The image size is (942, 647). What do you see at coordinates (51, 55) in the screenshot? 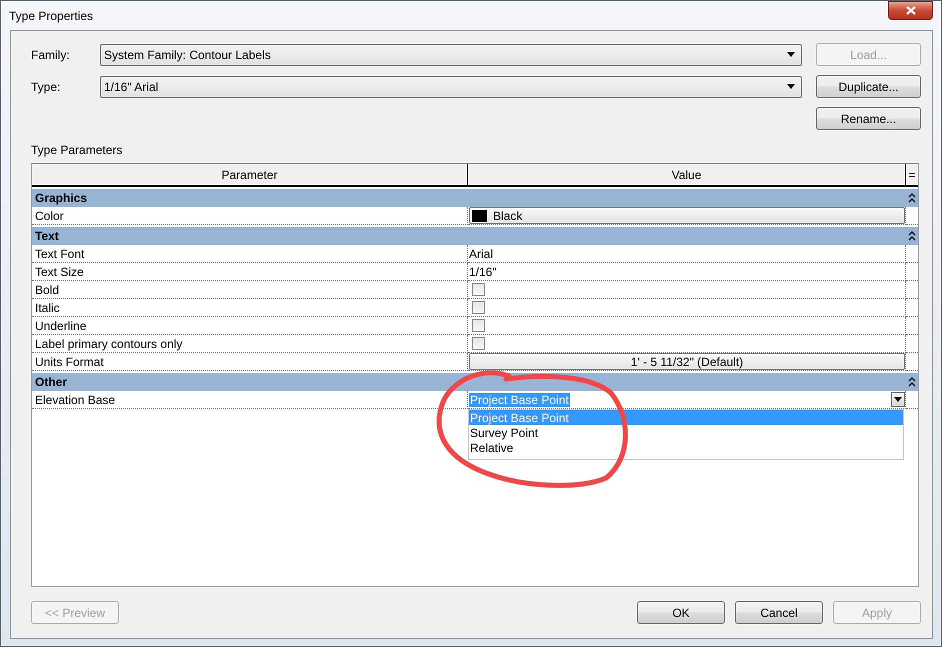
I see `family-label: Family:` at bounding box center [51, 55].